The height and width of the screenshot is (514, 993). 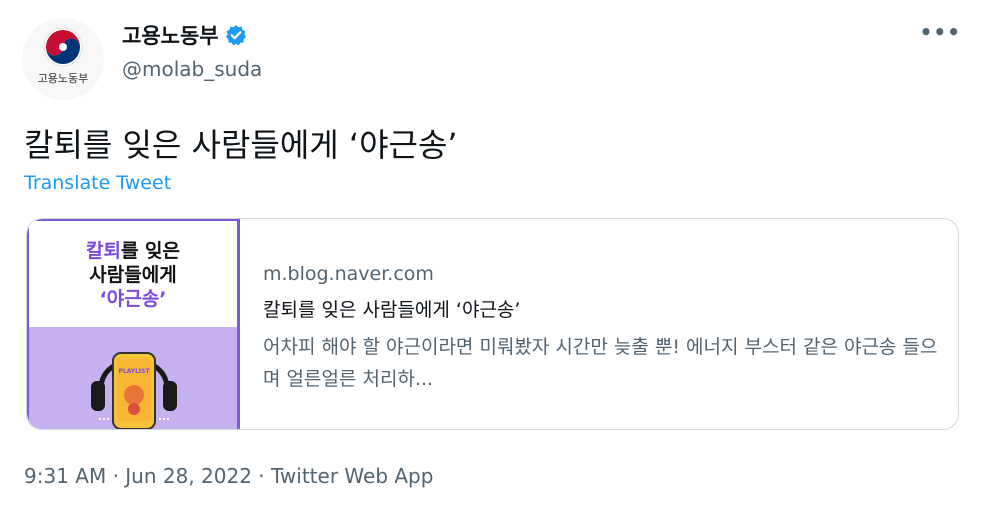 I want to click on thumbnail-line-1-rest: 를 잊은, so click(x=150, y=251).